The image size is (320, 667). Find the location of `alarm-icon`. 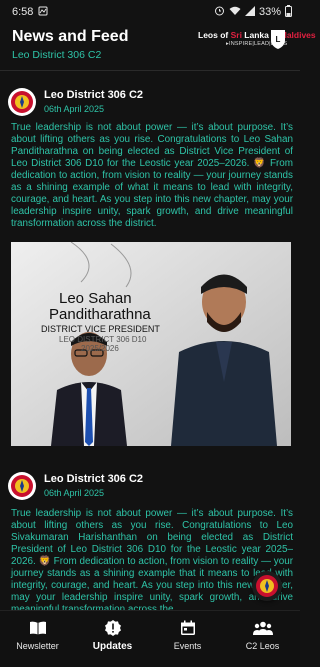

alarm-icon is located at coordinates (219, 12).